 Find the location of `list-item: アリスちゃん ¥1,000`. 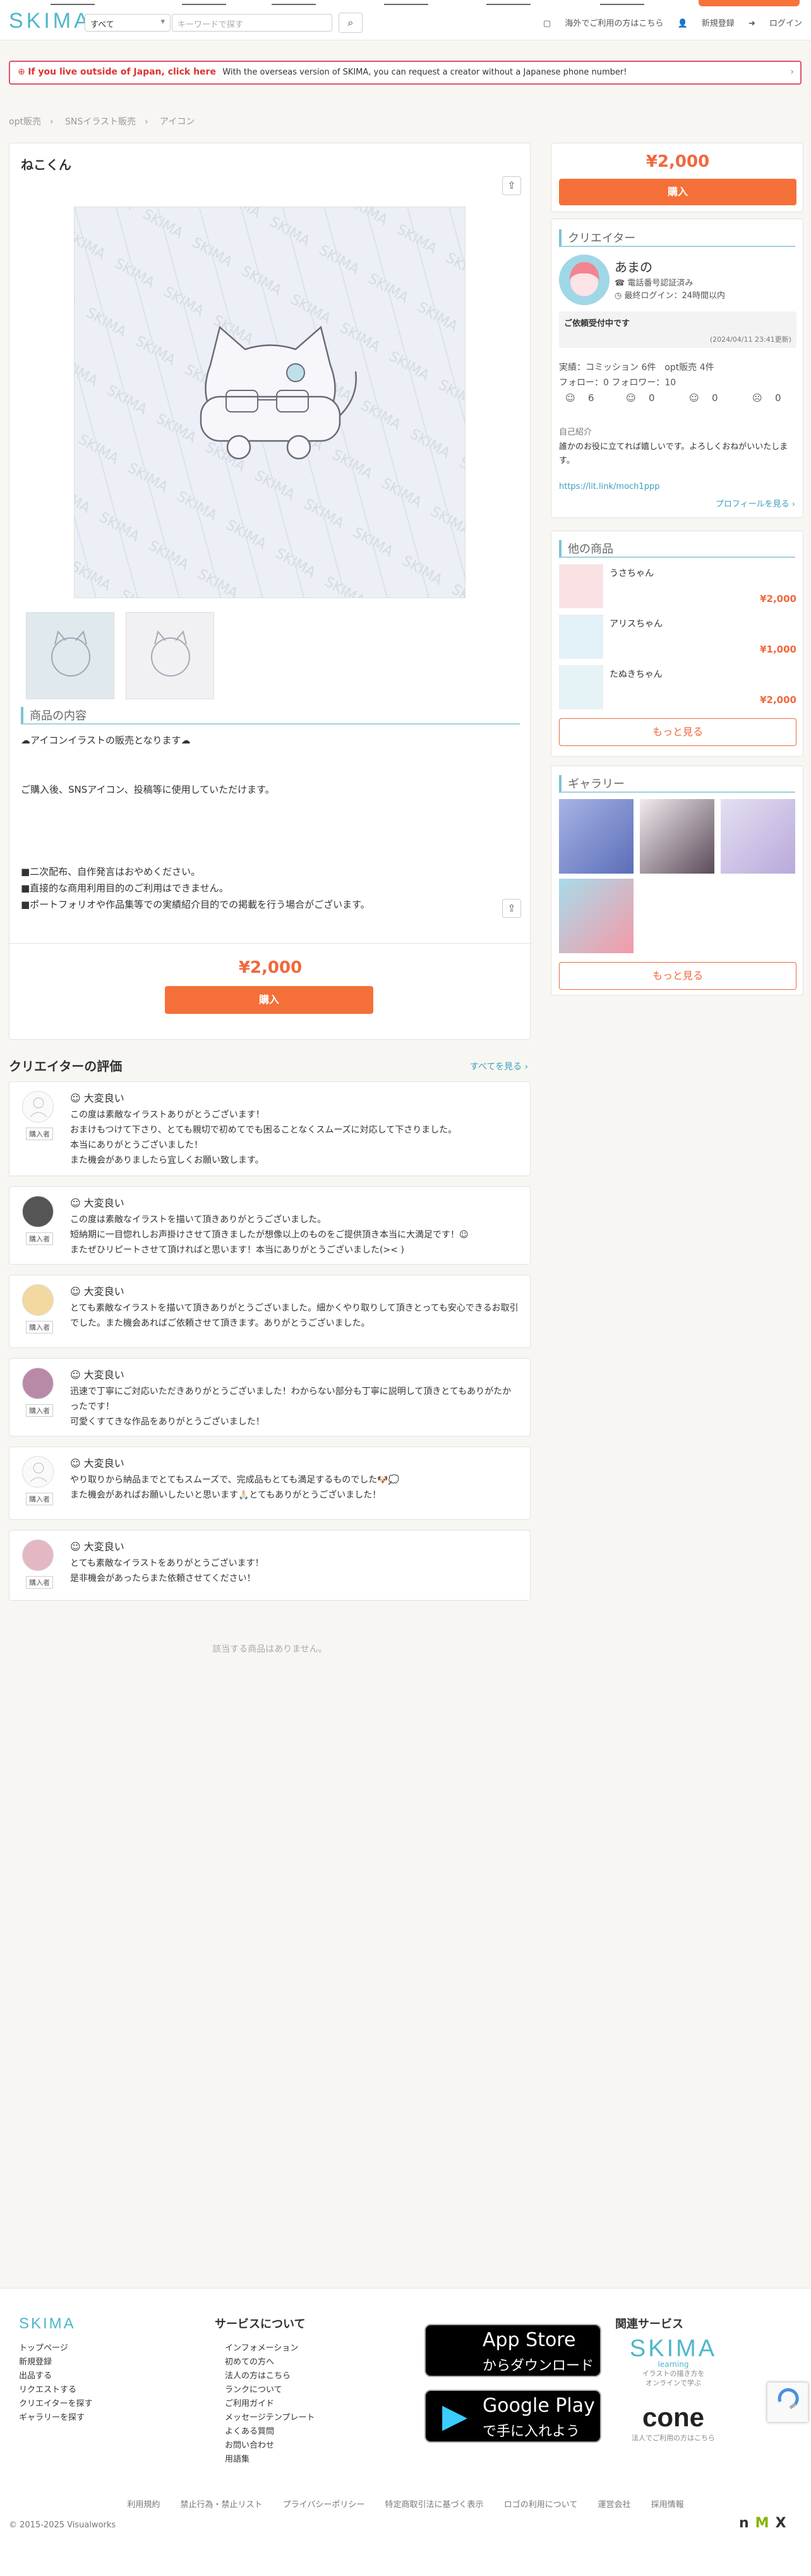

list-item: アリスちゃん ¥1,000 is located at coordinates (677, 637).